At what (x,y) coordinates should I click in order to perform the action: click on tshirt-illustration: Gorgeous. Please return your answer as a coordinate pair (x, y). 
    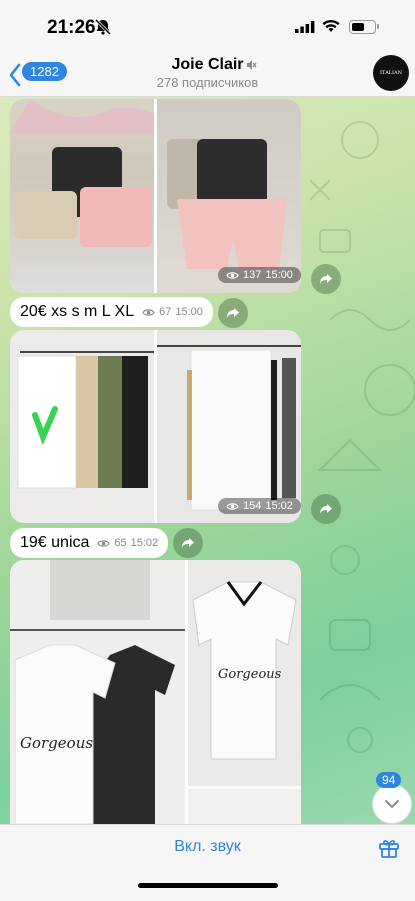
    Looking at the image, I should click on (244, 670).